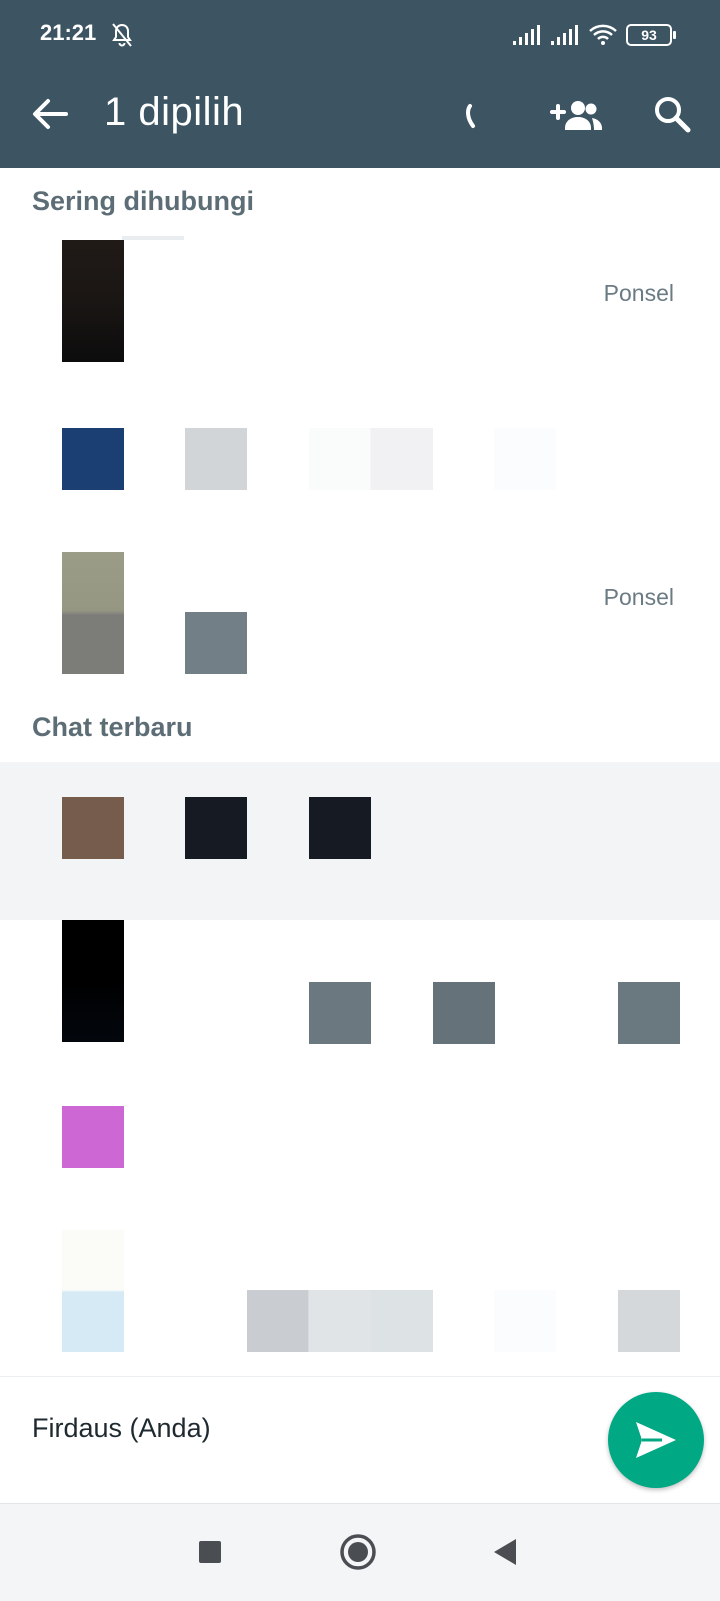 The width and height of the screenshot is (720, 1601). I want to click on selected-contacts-text: Firdaus (Anda), so click(121, 1428).